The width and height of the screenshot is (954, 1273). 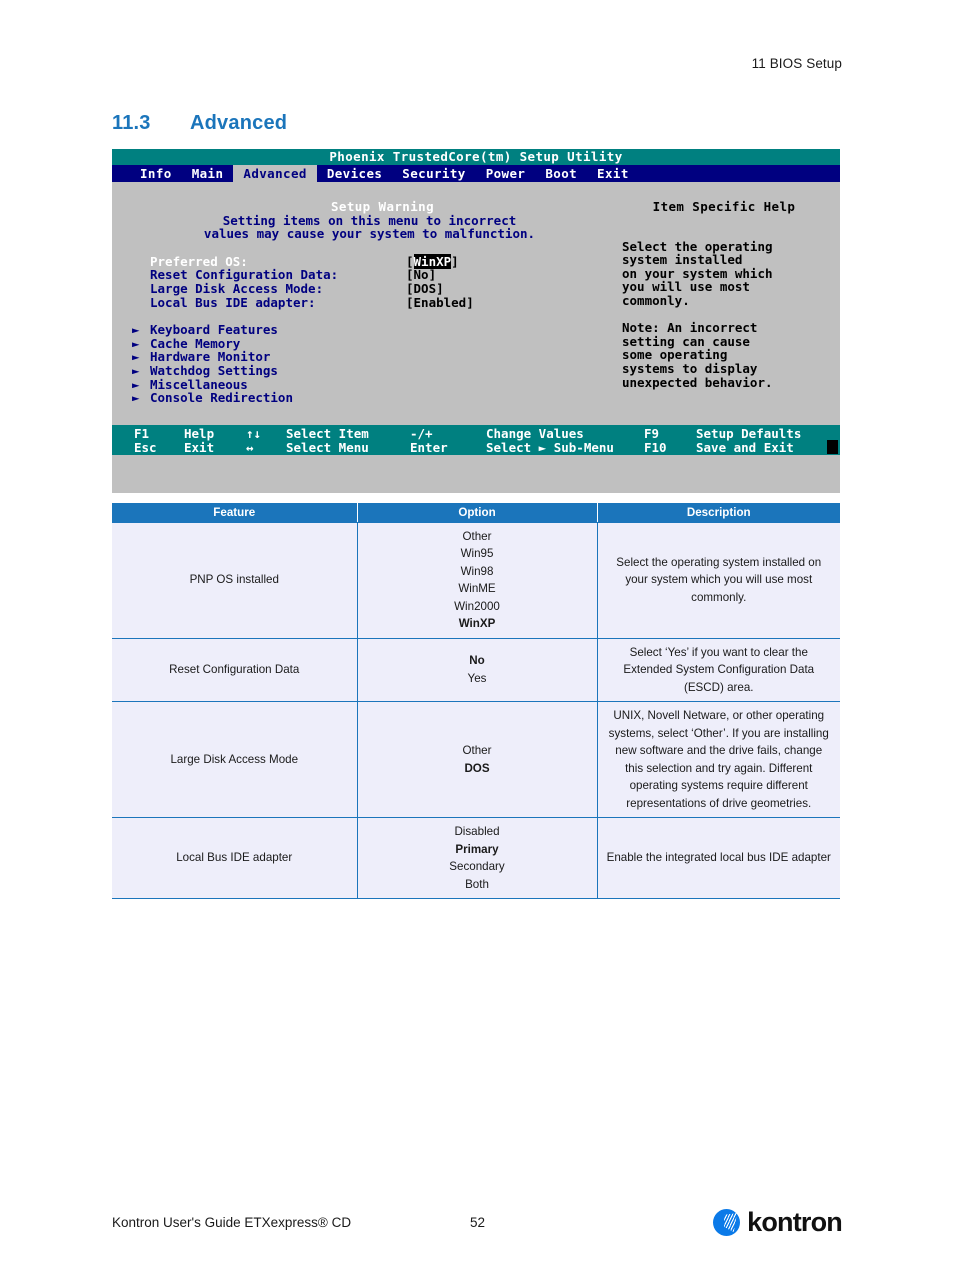 I want to click on bios-menu-item-boot: Boot, so click(x=561, y=173).